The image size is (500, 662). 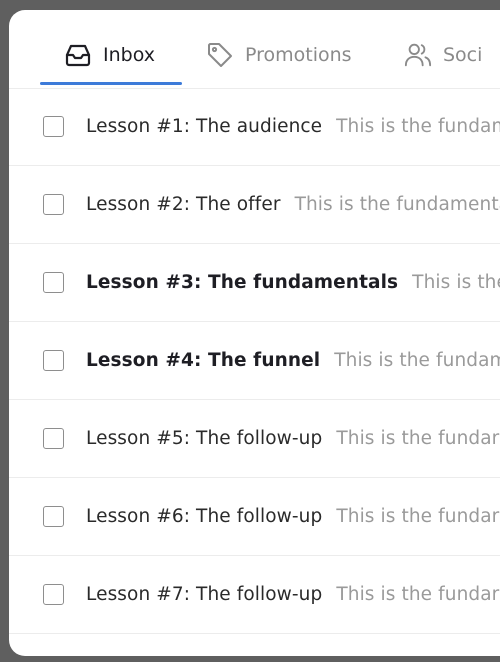 I want to click on message-subject: Lesson #6: The follow-up, so click(x=204, y=516).